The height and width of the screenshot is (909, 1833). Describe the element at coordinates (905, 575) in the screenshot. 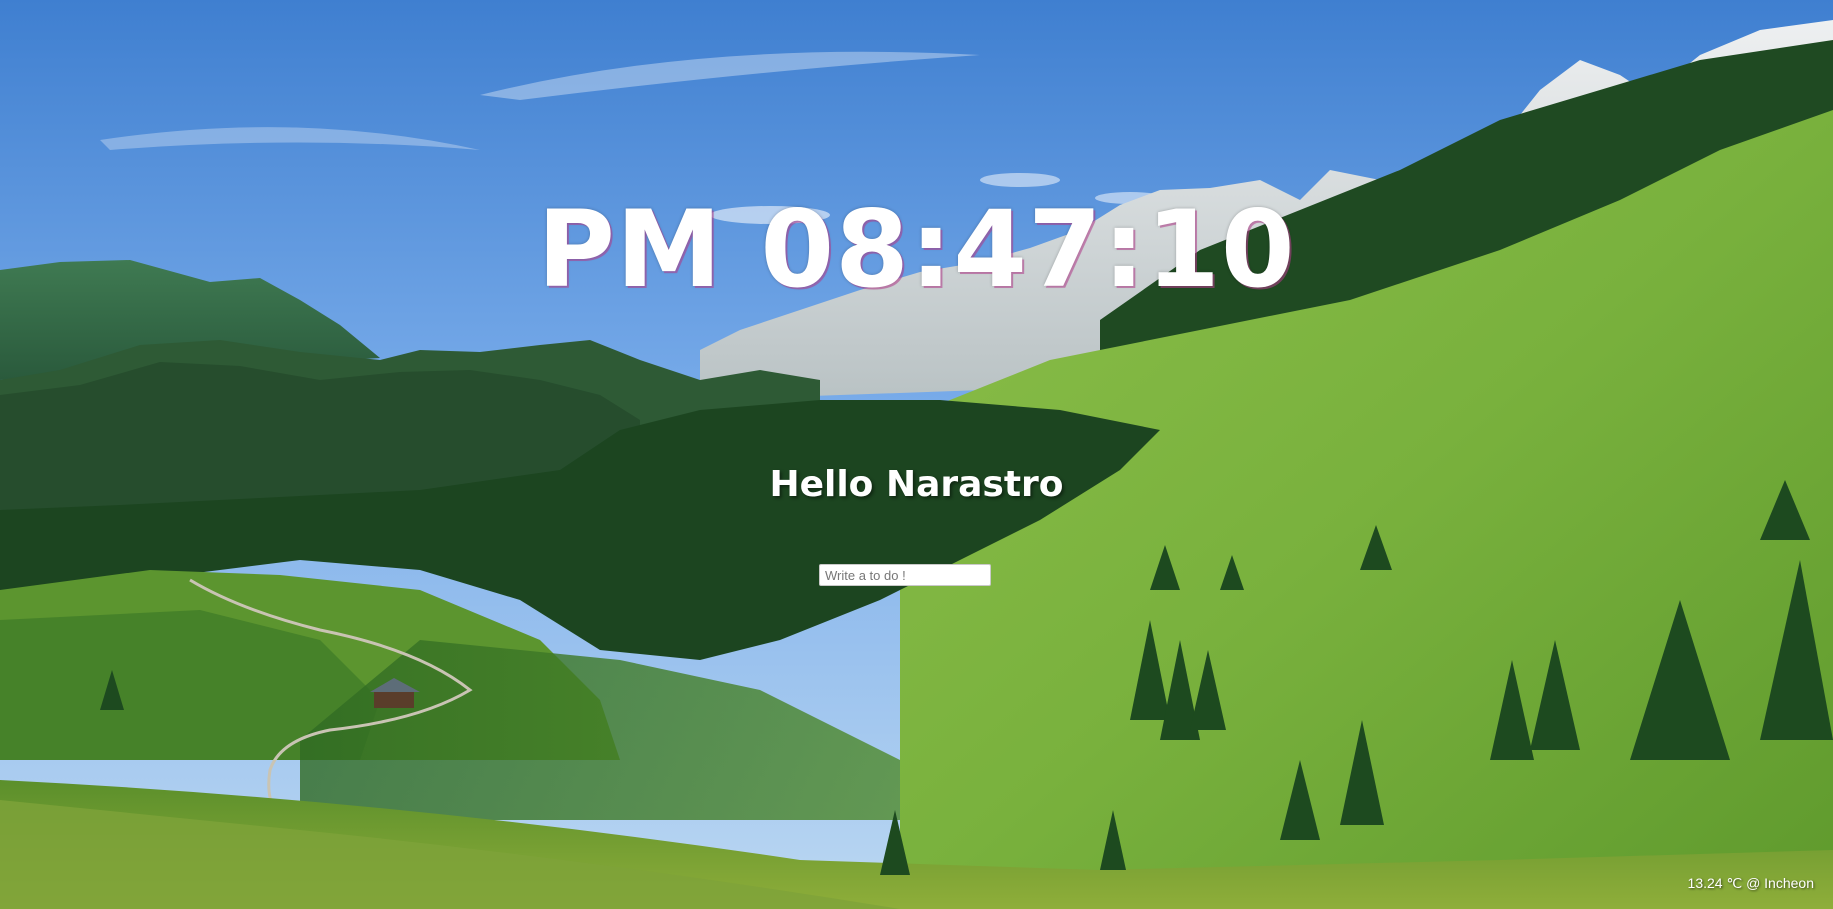

I see `todo-input` at that location.